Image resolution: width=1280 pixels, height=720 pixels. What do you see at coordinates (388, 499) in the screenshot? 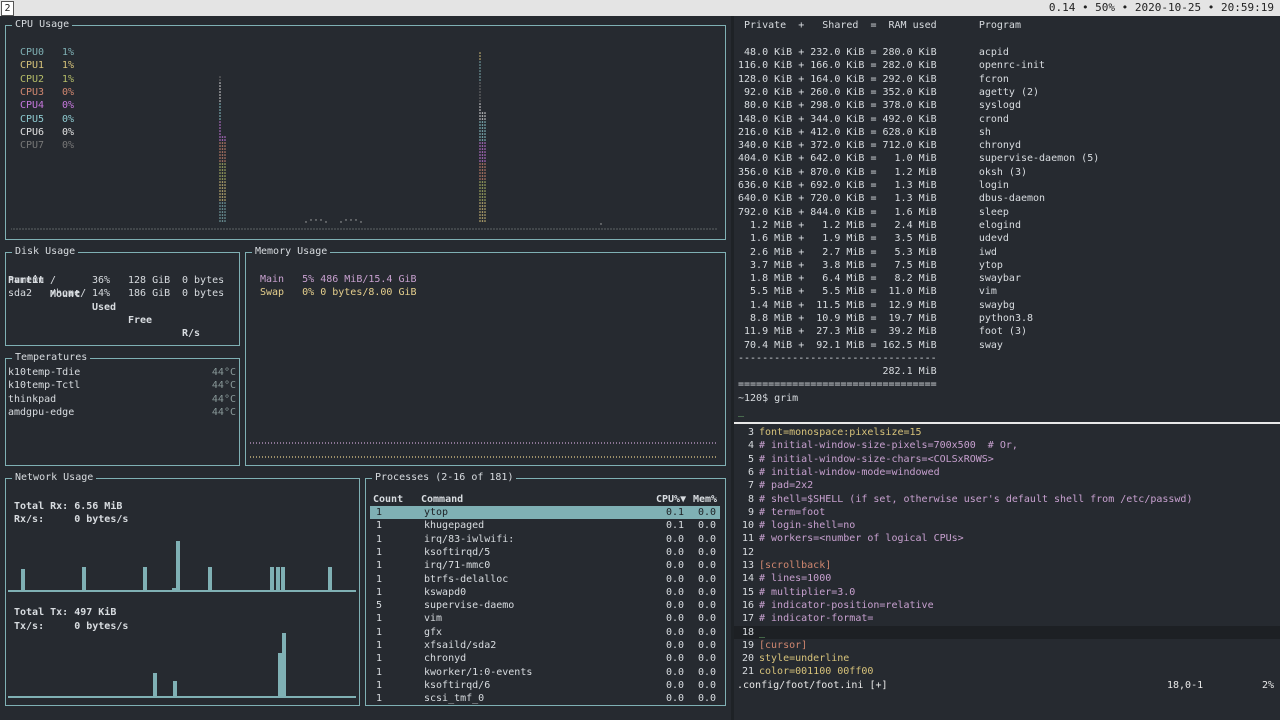
I see `col-count: Count` at bounding box center [388, 499].